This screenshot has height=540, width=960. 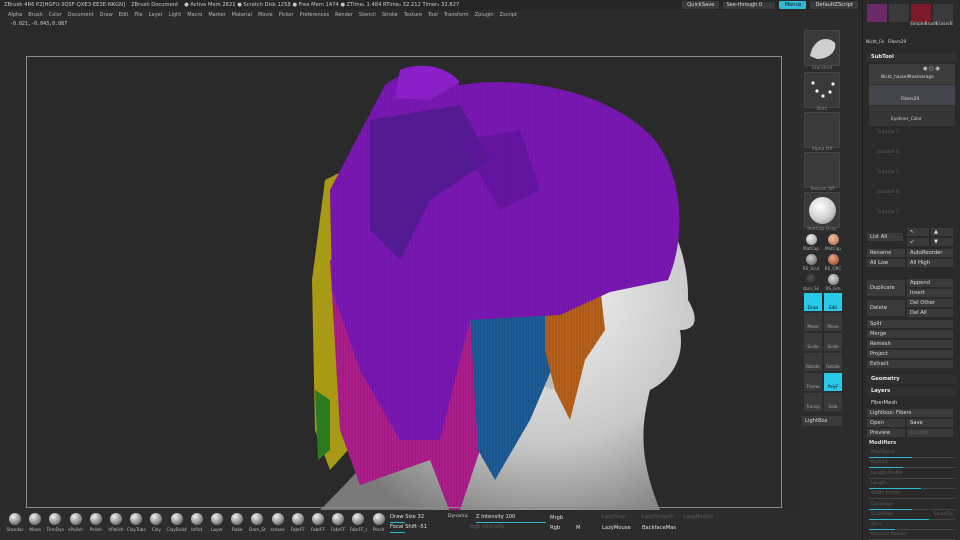 I want to click on matcap-ball-icon, so click(x=811, y=239).